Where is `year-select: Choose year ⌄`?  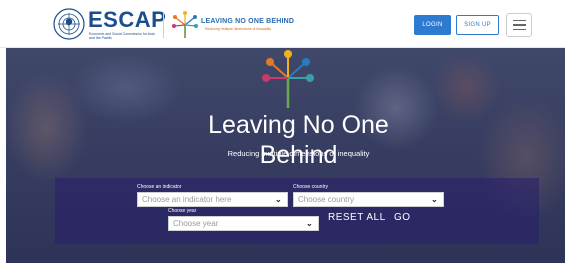 year-select: Choose year ⌄ is located at coordinates (243, 223).